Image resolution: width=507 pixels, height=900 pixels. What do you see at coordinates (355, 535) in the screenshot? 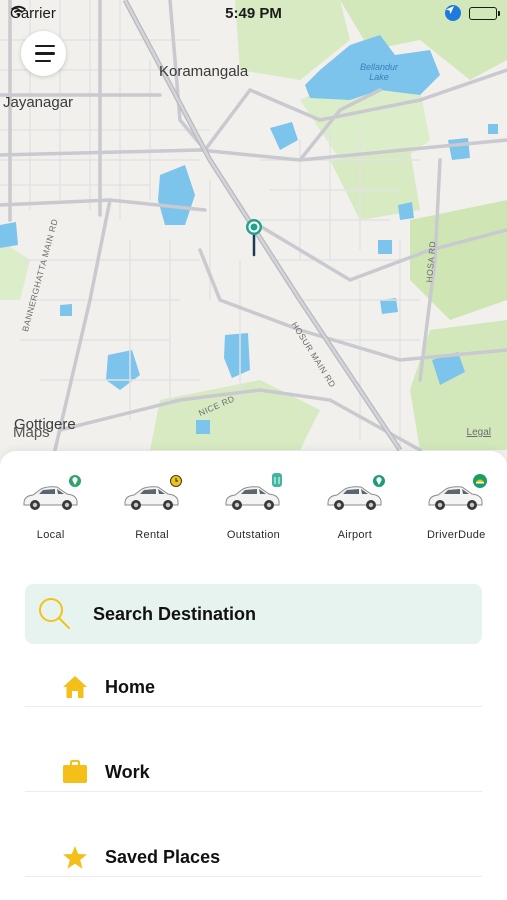
I see `service-label: Airport` at bounding box center [355, 535].